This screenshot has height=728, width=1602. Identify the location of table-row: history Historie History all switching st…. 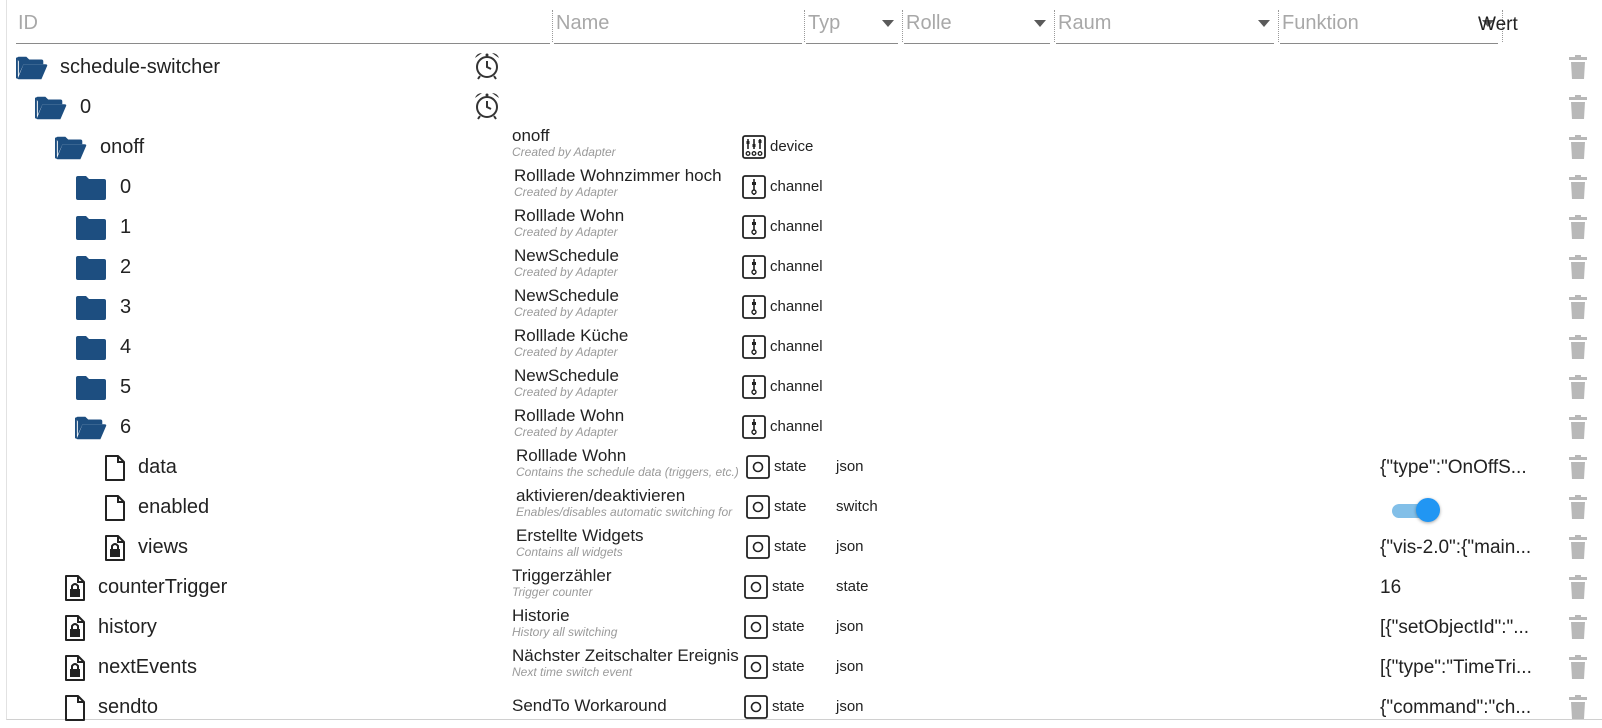
(801, 627).